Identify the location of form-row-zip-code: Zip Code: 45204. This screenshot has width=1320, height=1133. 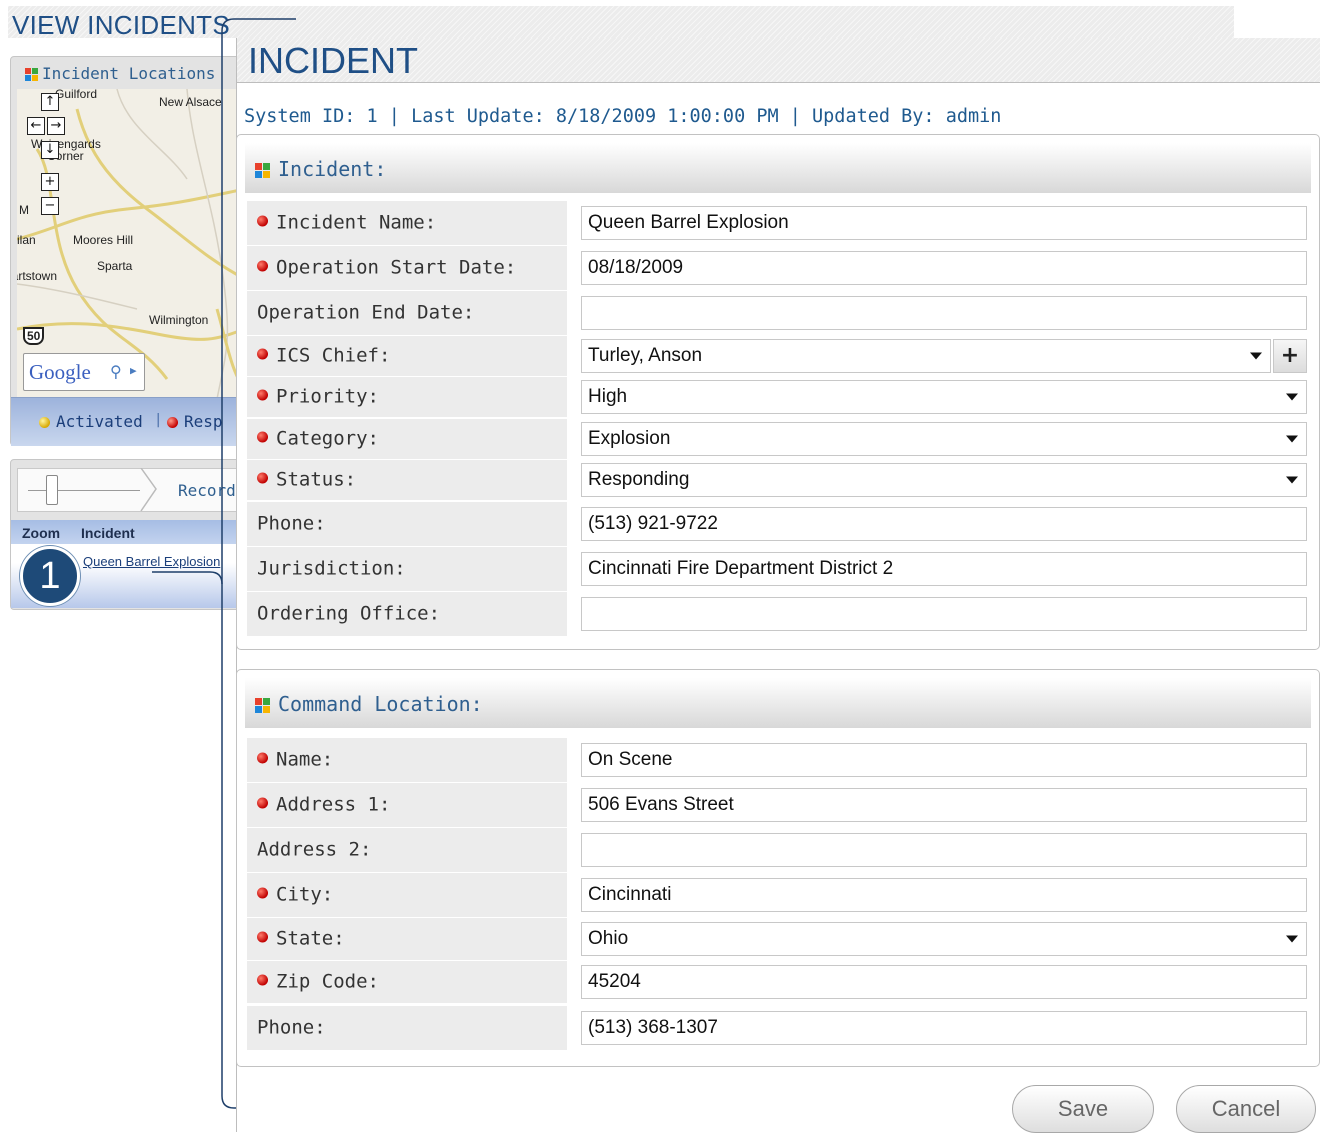
(778, 982).